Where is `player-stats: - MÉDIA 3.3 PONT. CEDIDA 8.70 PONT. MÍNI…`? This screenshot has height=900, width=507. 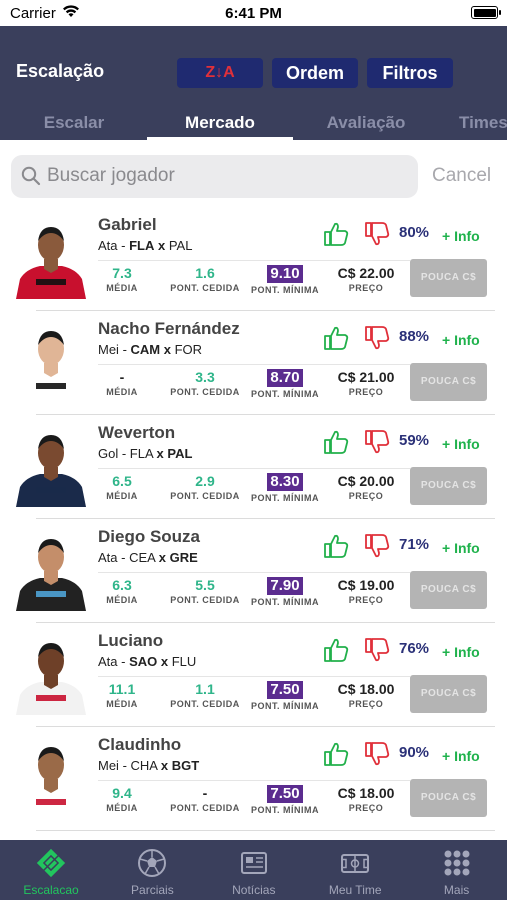
player-stats: - MÉDIA 3.3 PONT. CEDIDA 8.70 PONT. MÍNI… is located at coordinates (254, 384).